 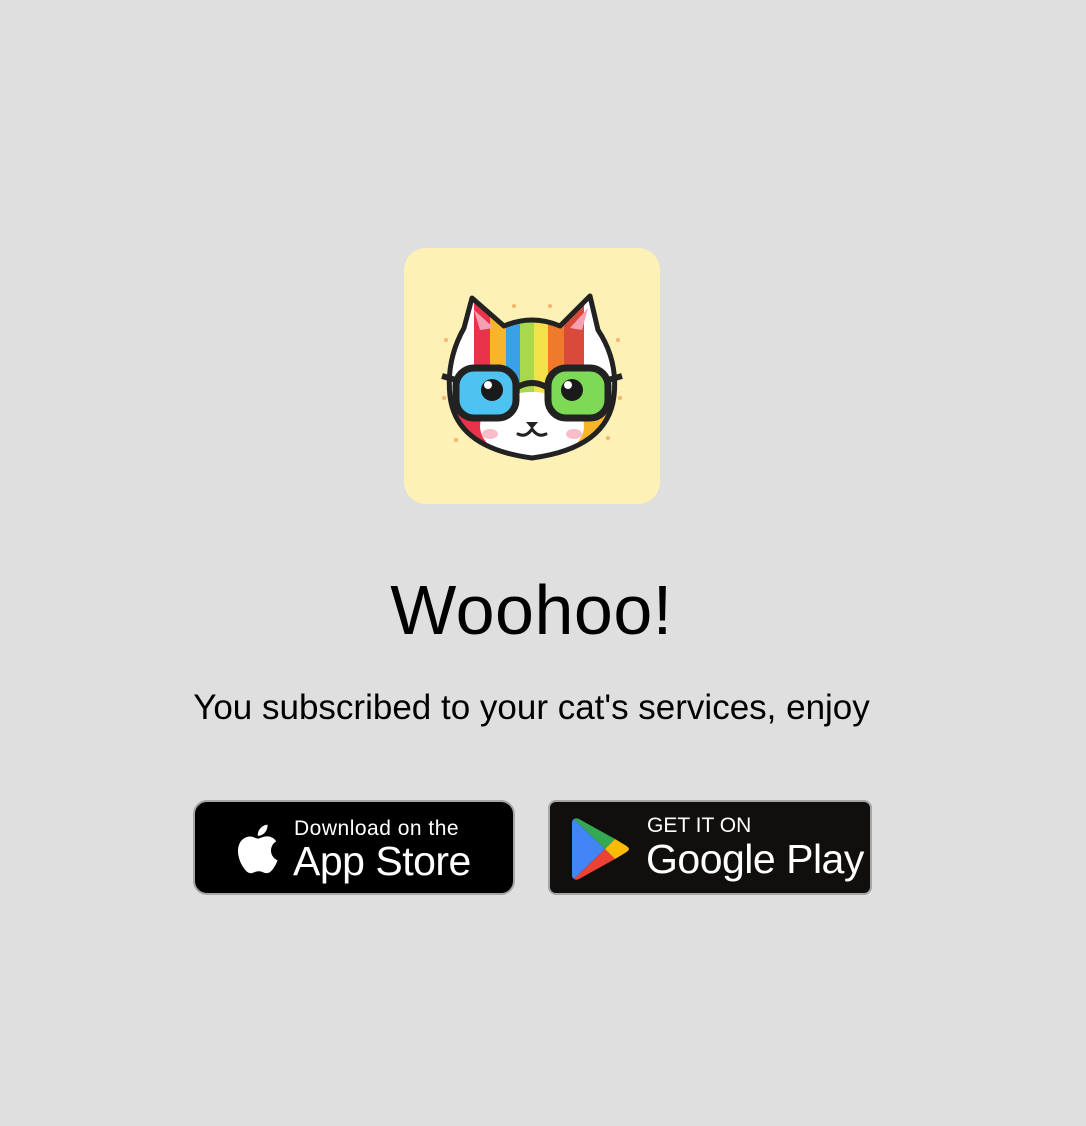 I want to click on page-title: Woohoo!, so click(x=531, y=610).